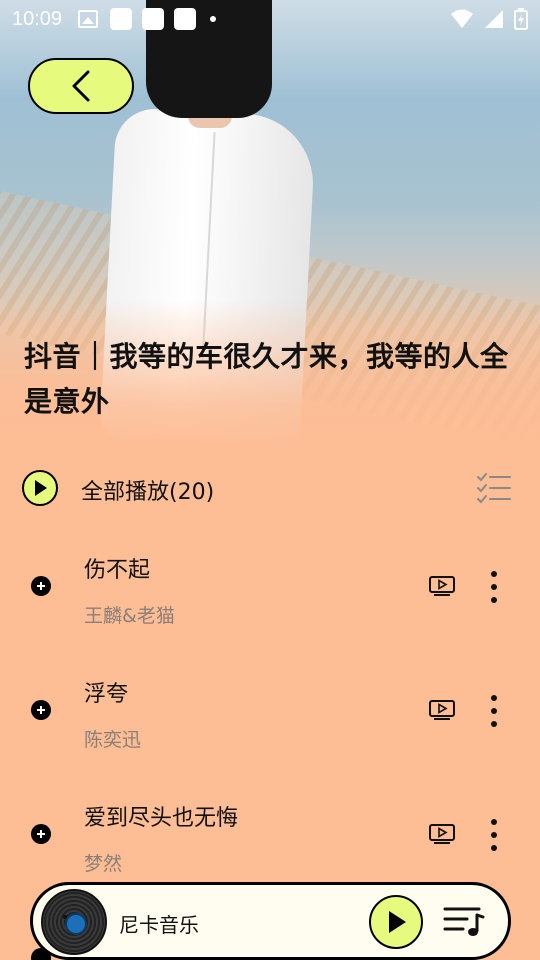 This screenshot has height=960, width=540. Describe the element at coordinates (270, 488) in the screenshot. I see `play-all-row: 全部播放(20)` at that location.